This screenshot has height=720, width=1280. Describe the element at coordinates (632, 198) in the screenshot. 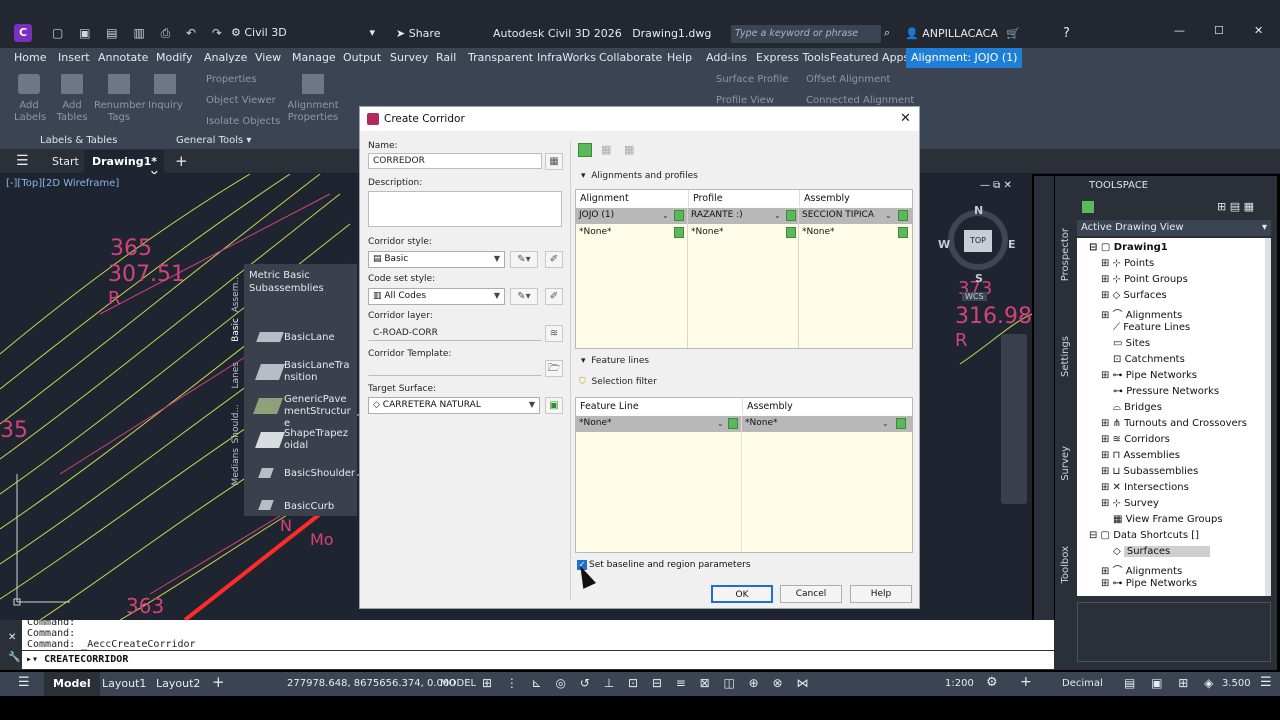

I see `column-header-alignment: Alignment` at that location.